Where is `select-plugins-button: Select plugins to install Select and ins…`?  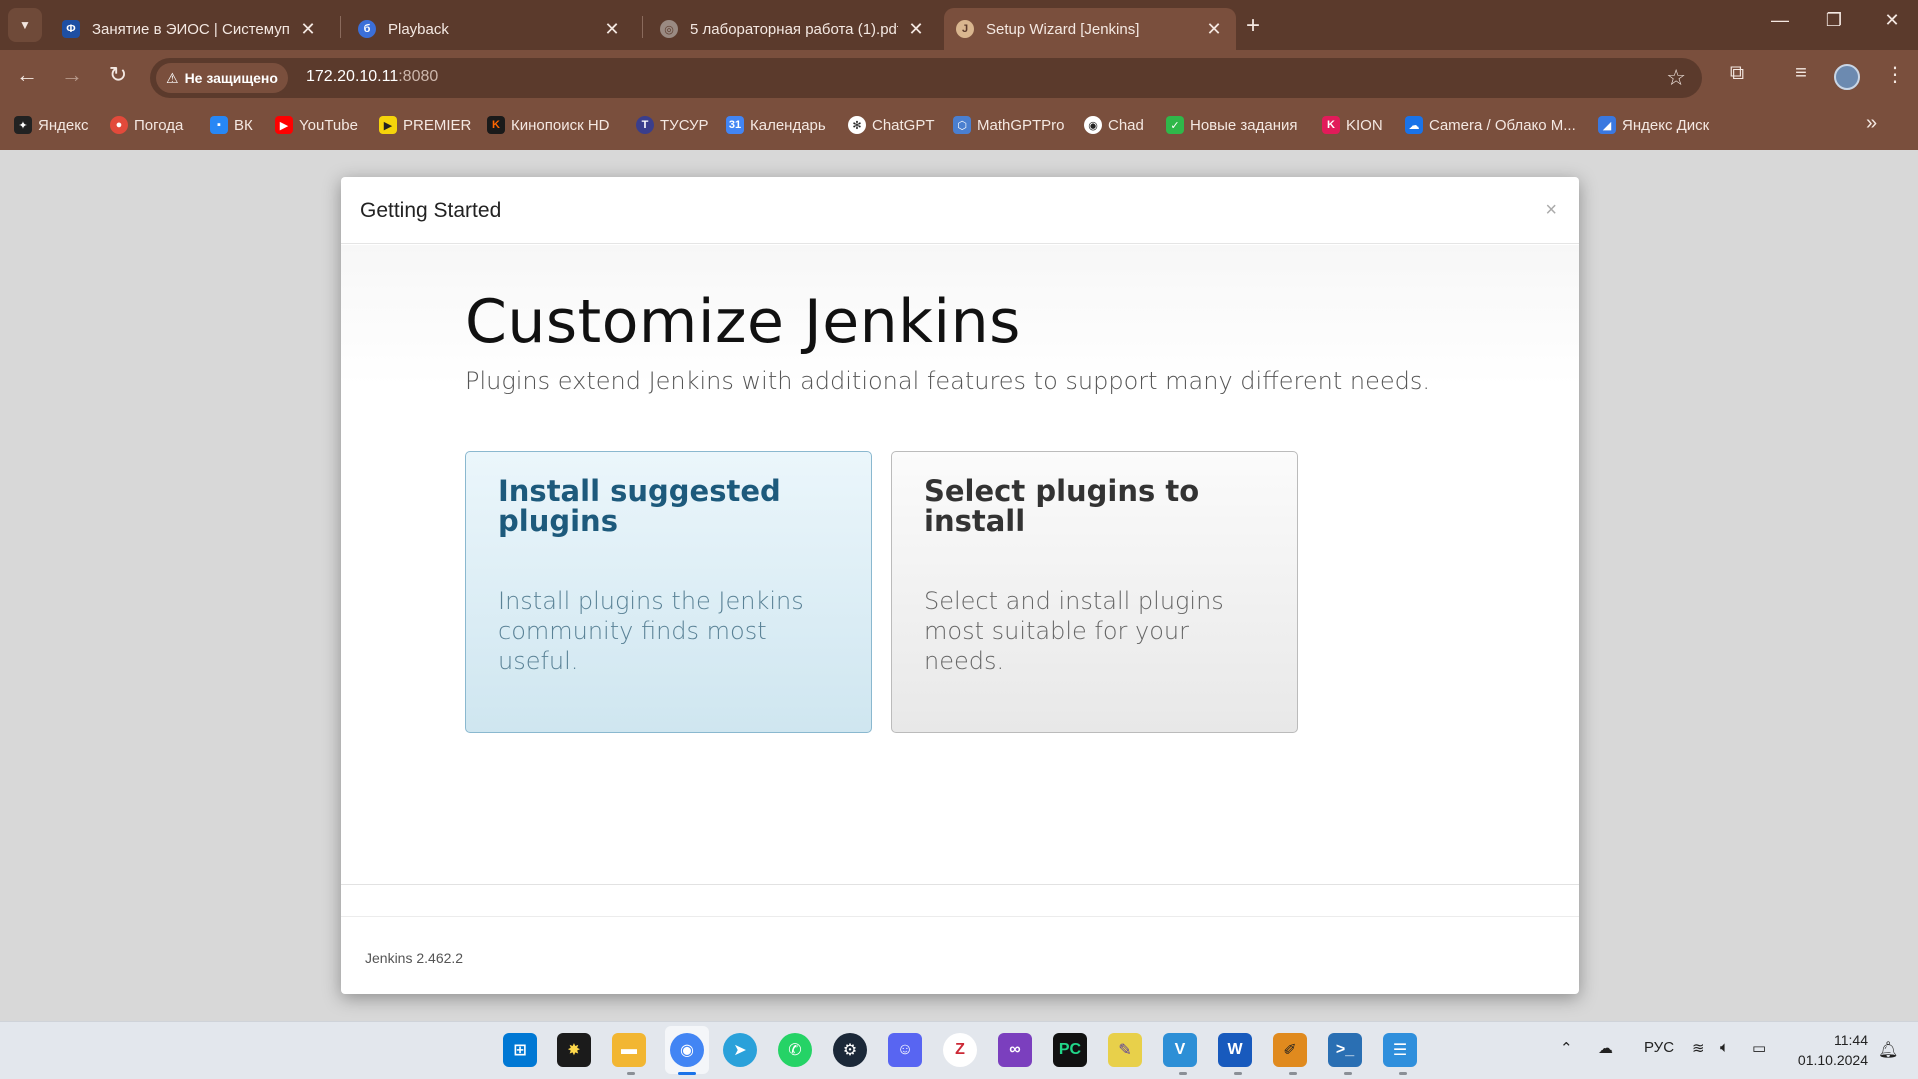
select-plugins-button: Select plugins to install Select and ins… is located at coordinates (1094, 592).